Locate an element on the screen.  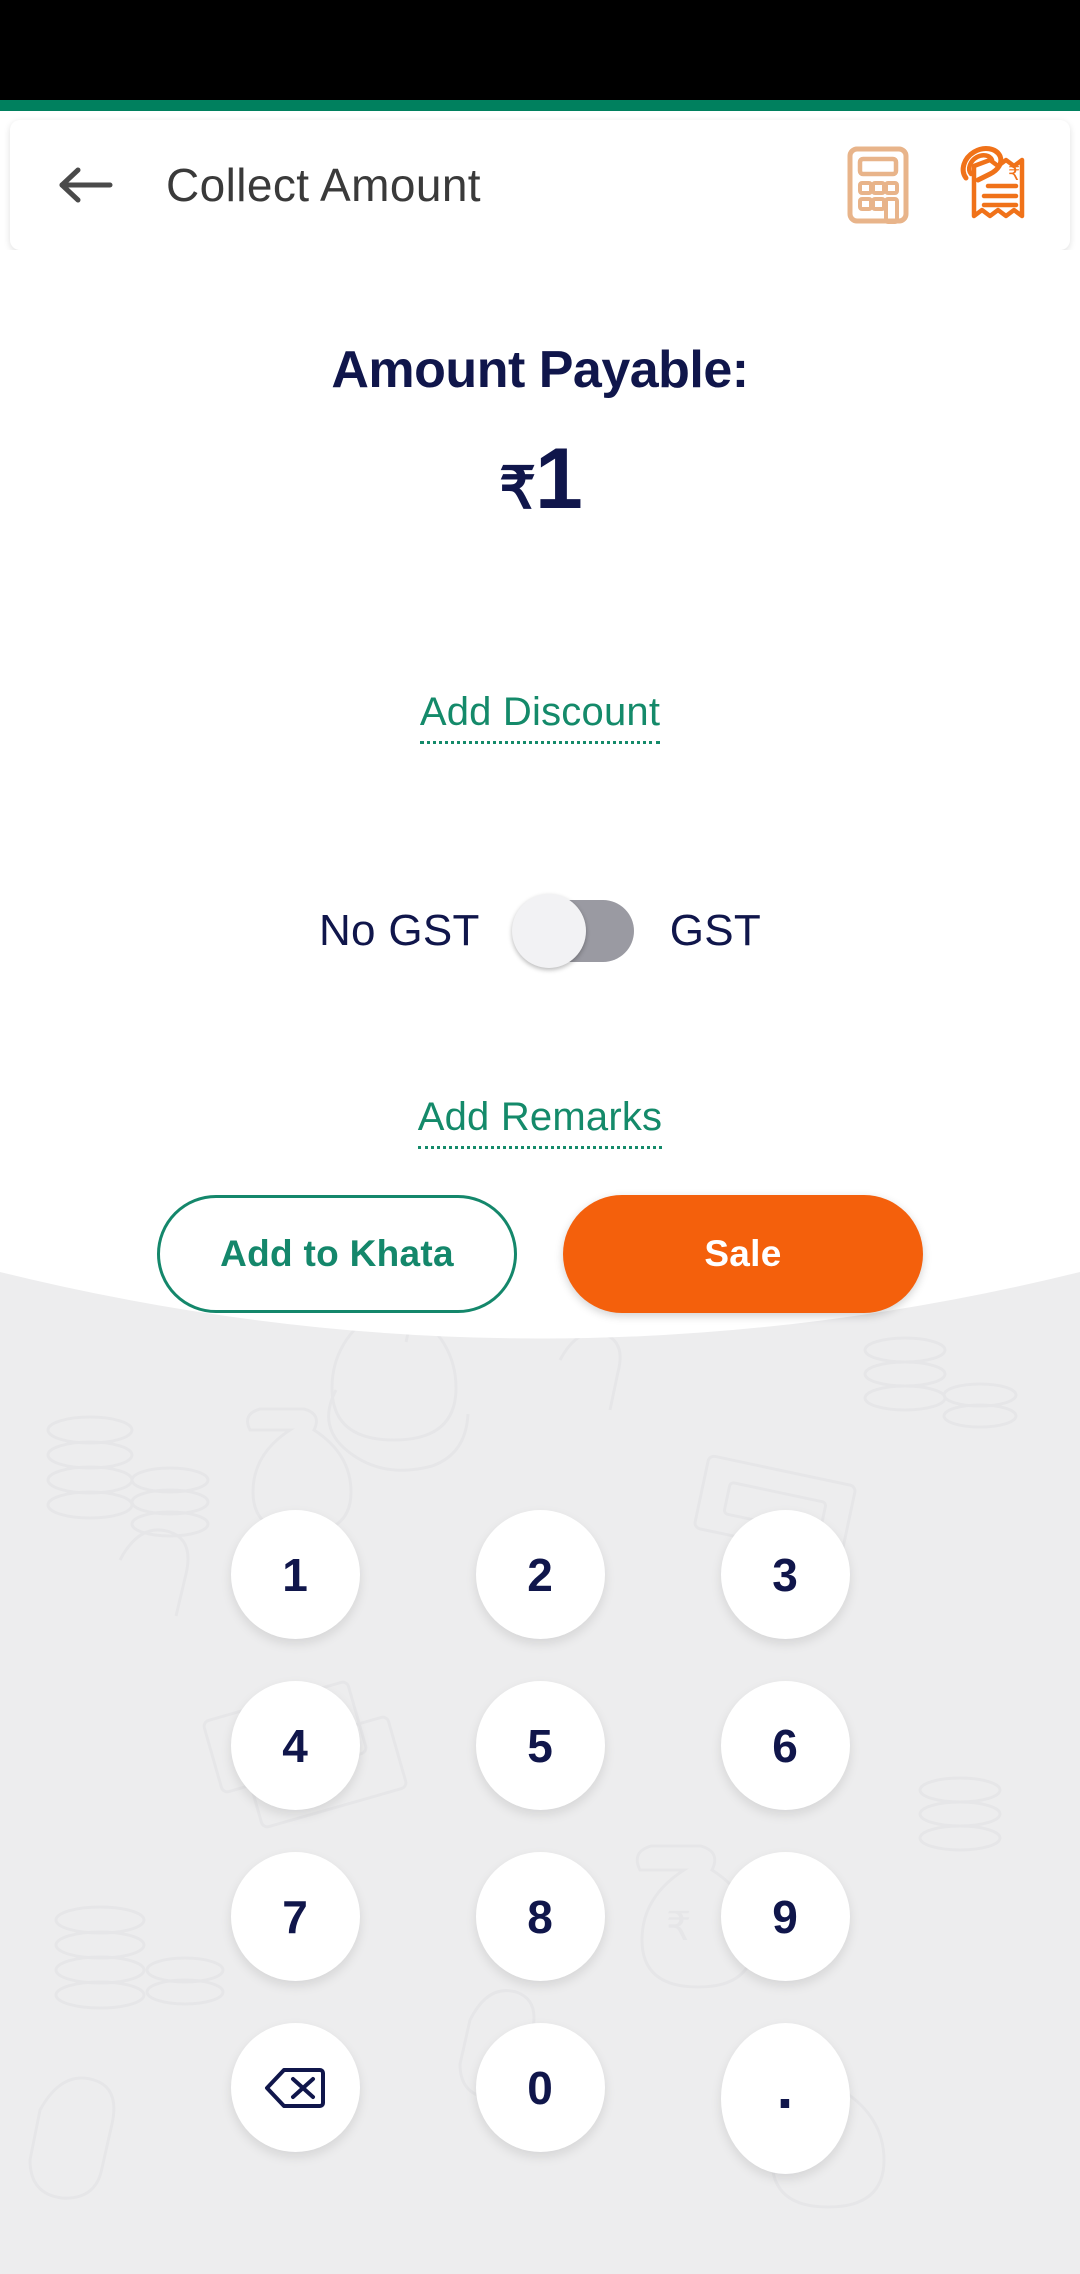
amount-section: Amount Payable: ₹1 is located at coordinates (540, 431).